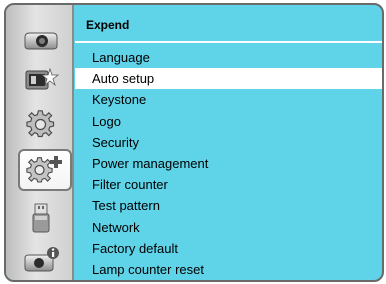  I want to click on gear-plus-icon, so click(44, 169).